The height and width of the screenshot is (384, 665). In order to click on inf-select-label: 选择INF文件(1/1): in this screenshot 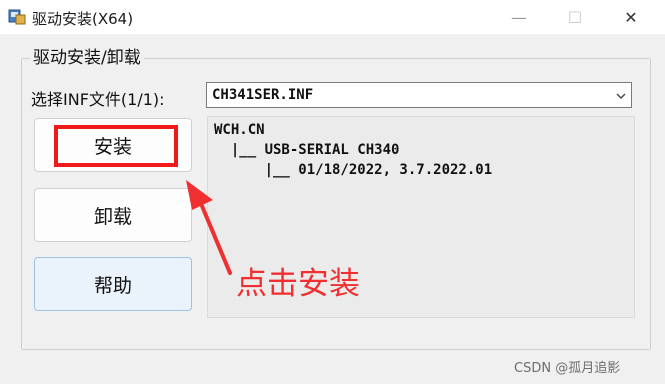, I will do `click(98, 99)`.